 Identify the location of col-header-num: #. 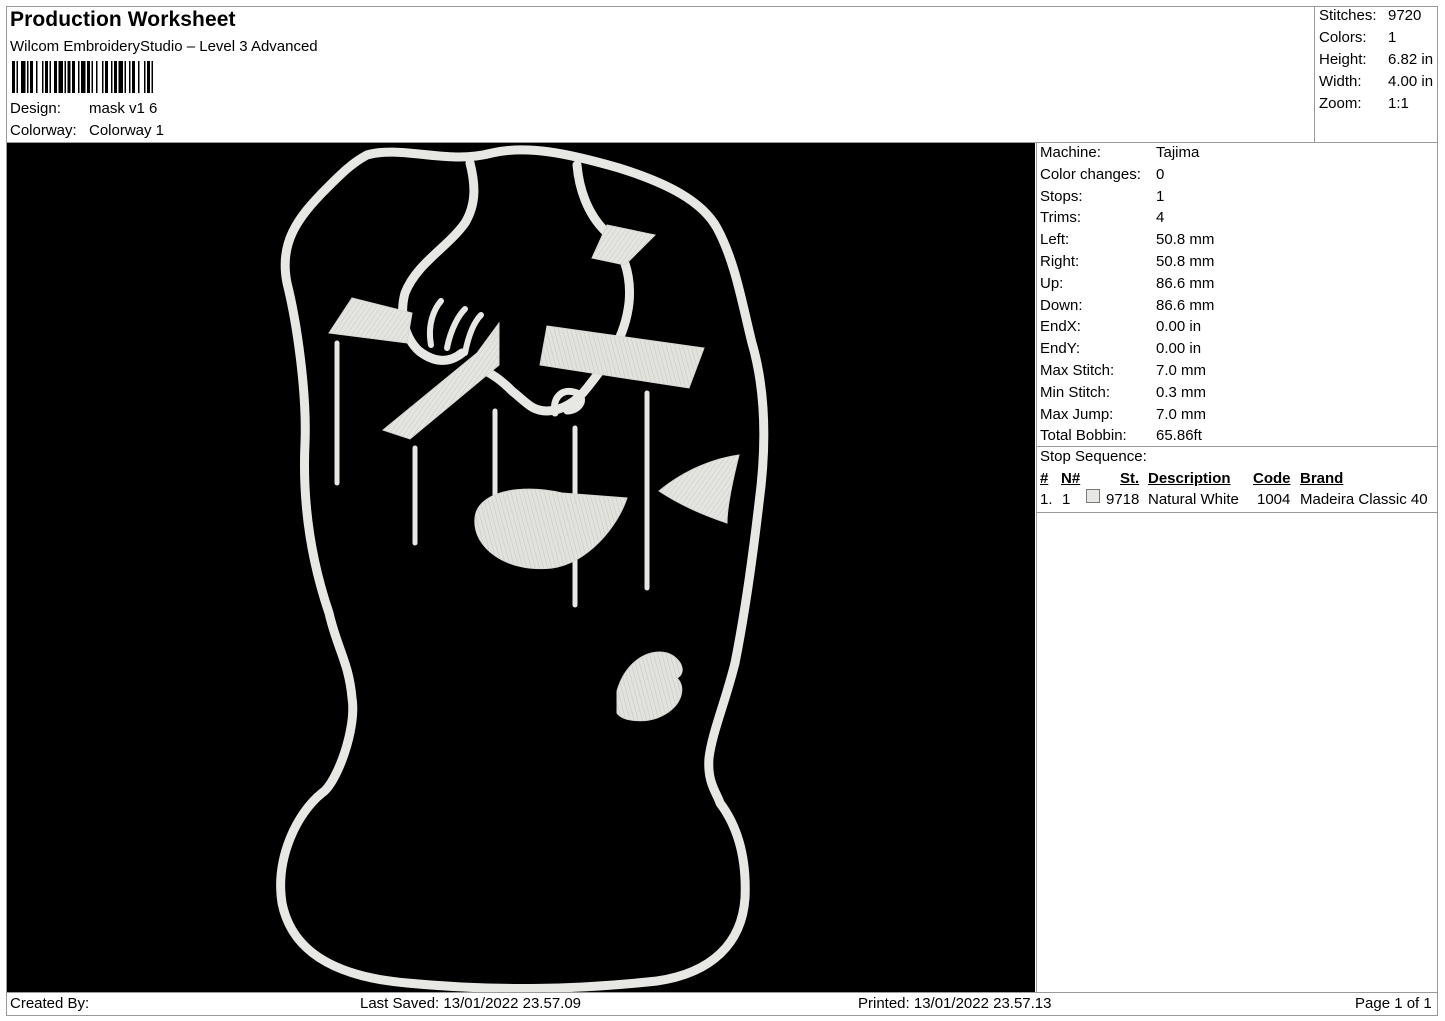
(1044, 478).